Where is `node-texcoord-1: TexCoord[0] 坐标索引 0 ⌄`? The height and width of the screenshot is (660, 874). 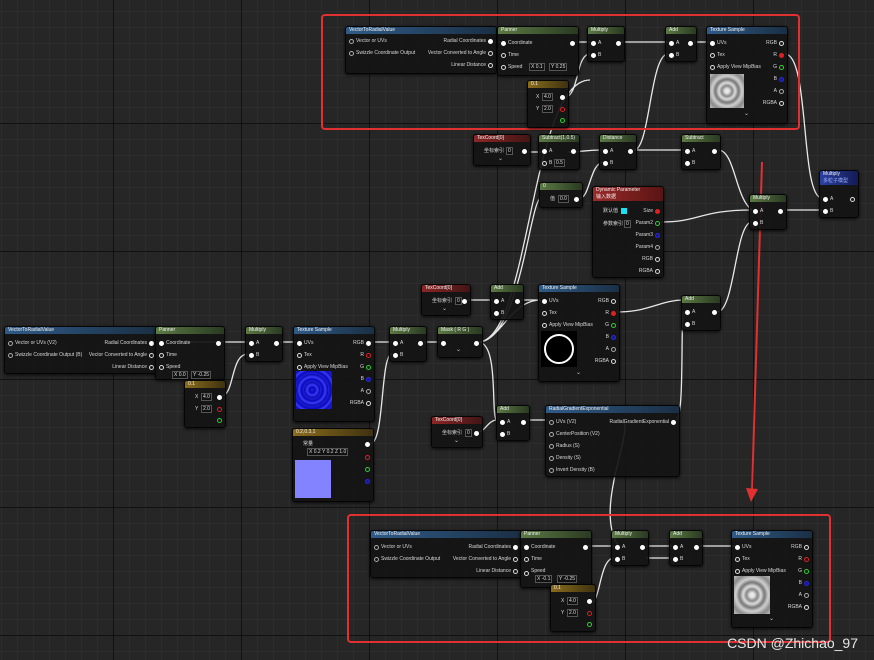 node-texcoord-1: TexCoord[0] 坐标索引 0 ⌄ is located at coordinates (502, 150).